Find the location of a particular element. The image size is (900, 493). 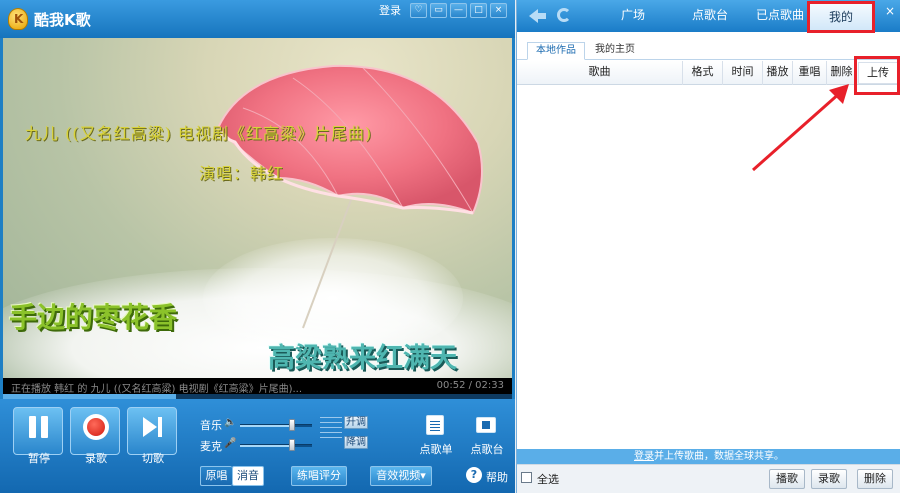

song-list-button: 点歌单 is located at coordinates (436, 435).